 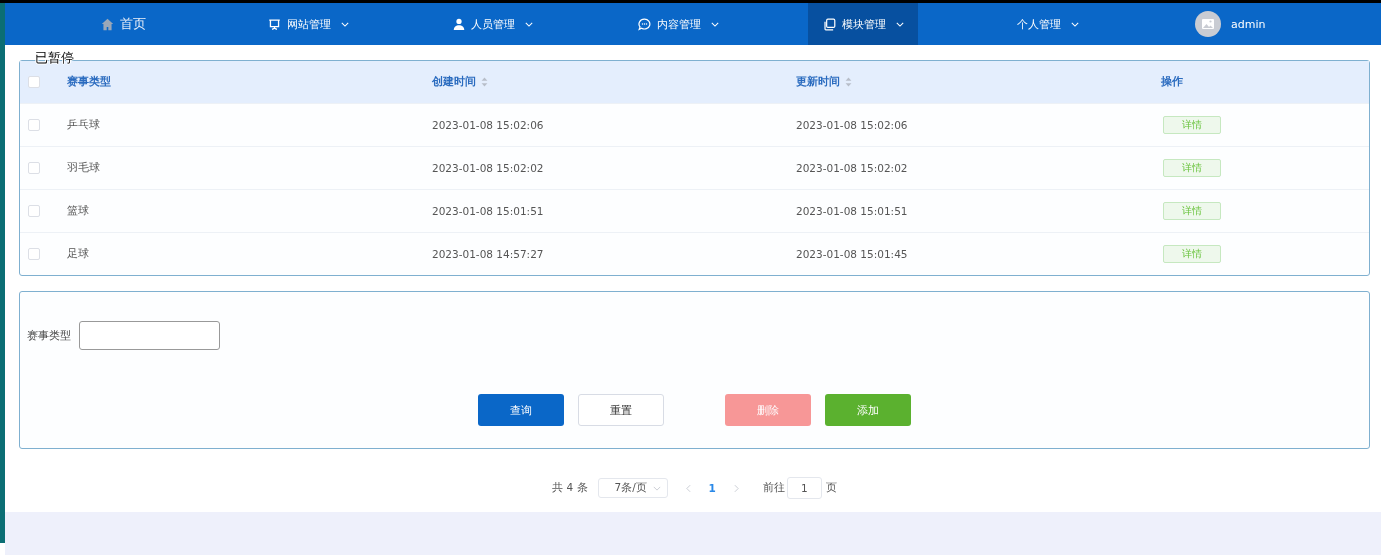 What do you see at coordinates (804, 488) in the screenshot?
I see `page-input: 1` at bounding box center [804, 488].